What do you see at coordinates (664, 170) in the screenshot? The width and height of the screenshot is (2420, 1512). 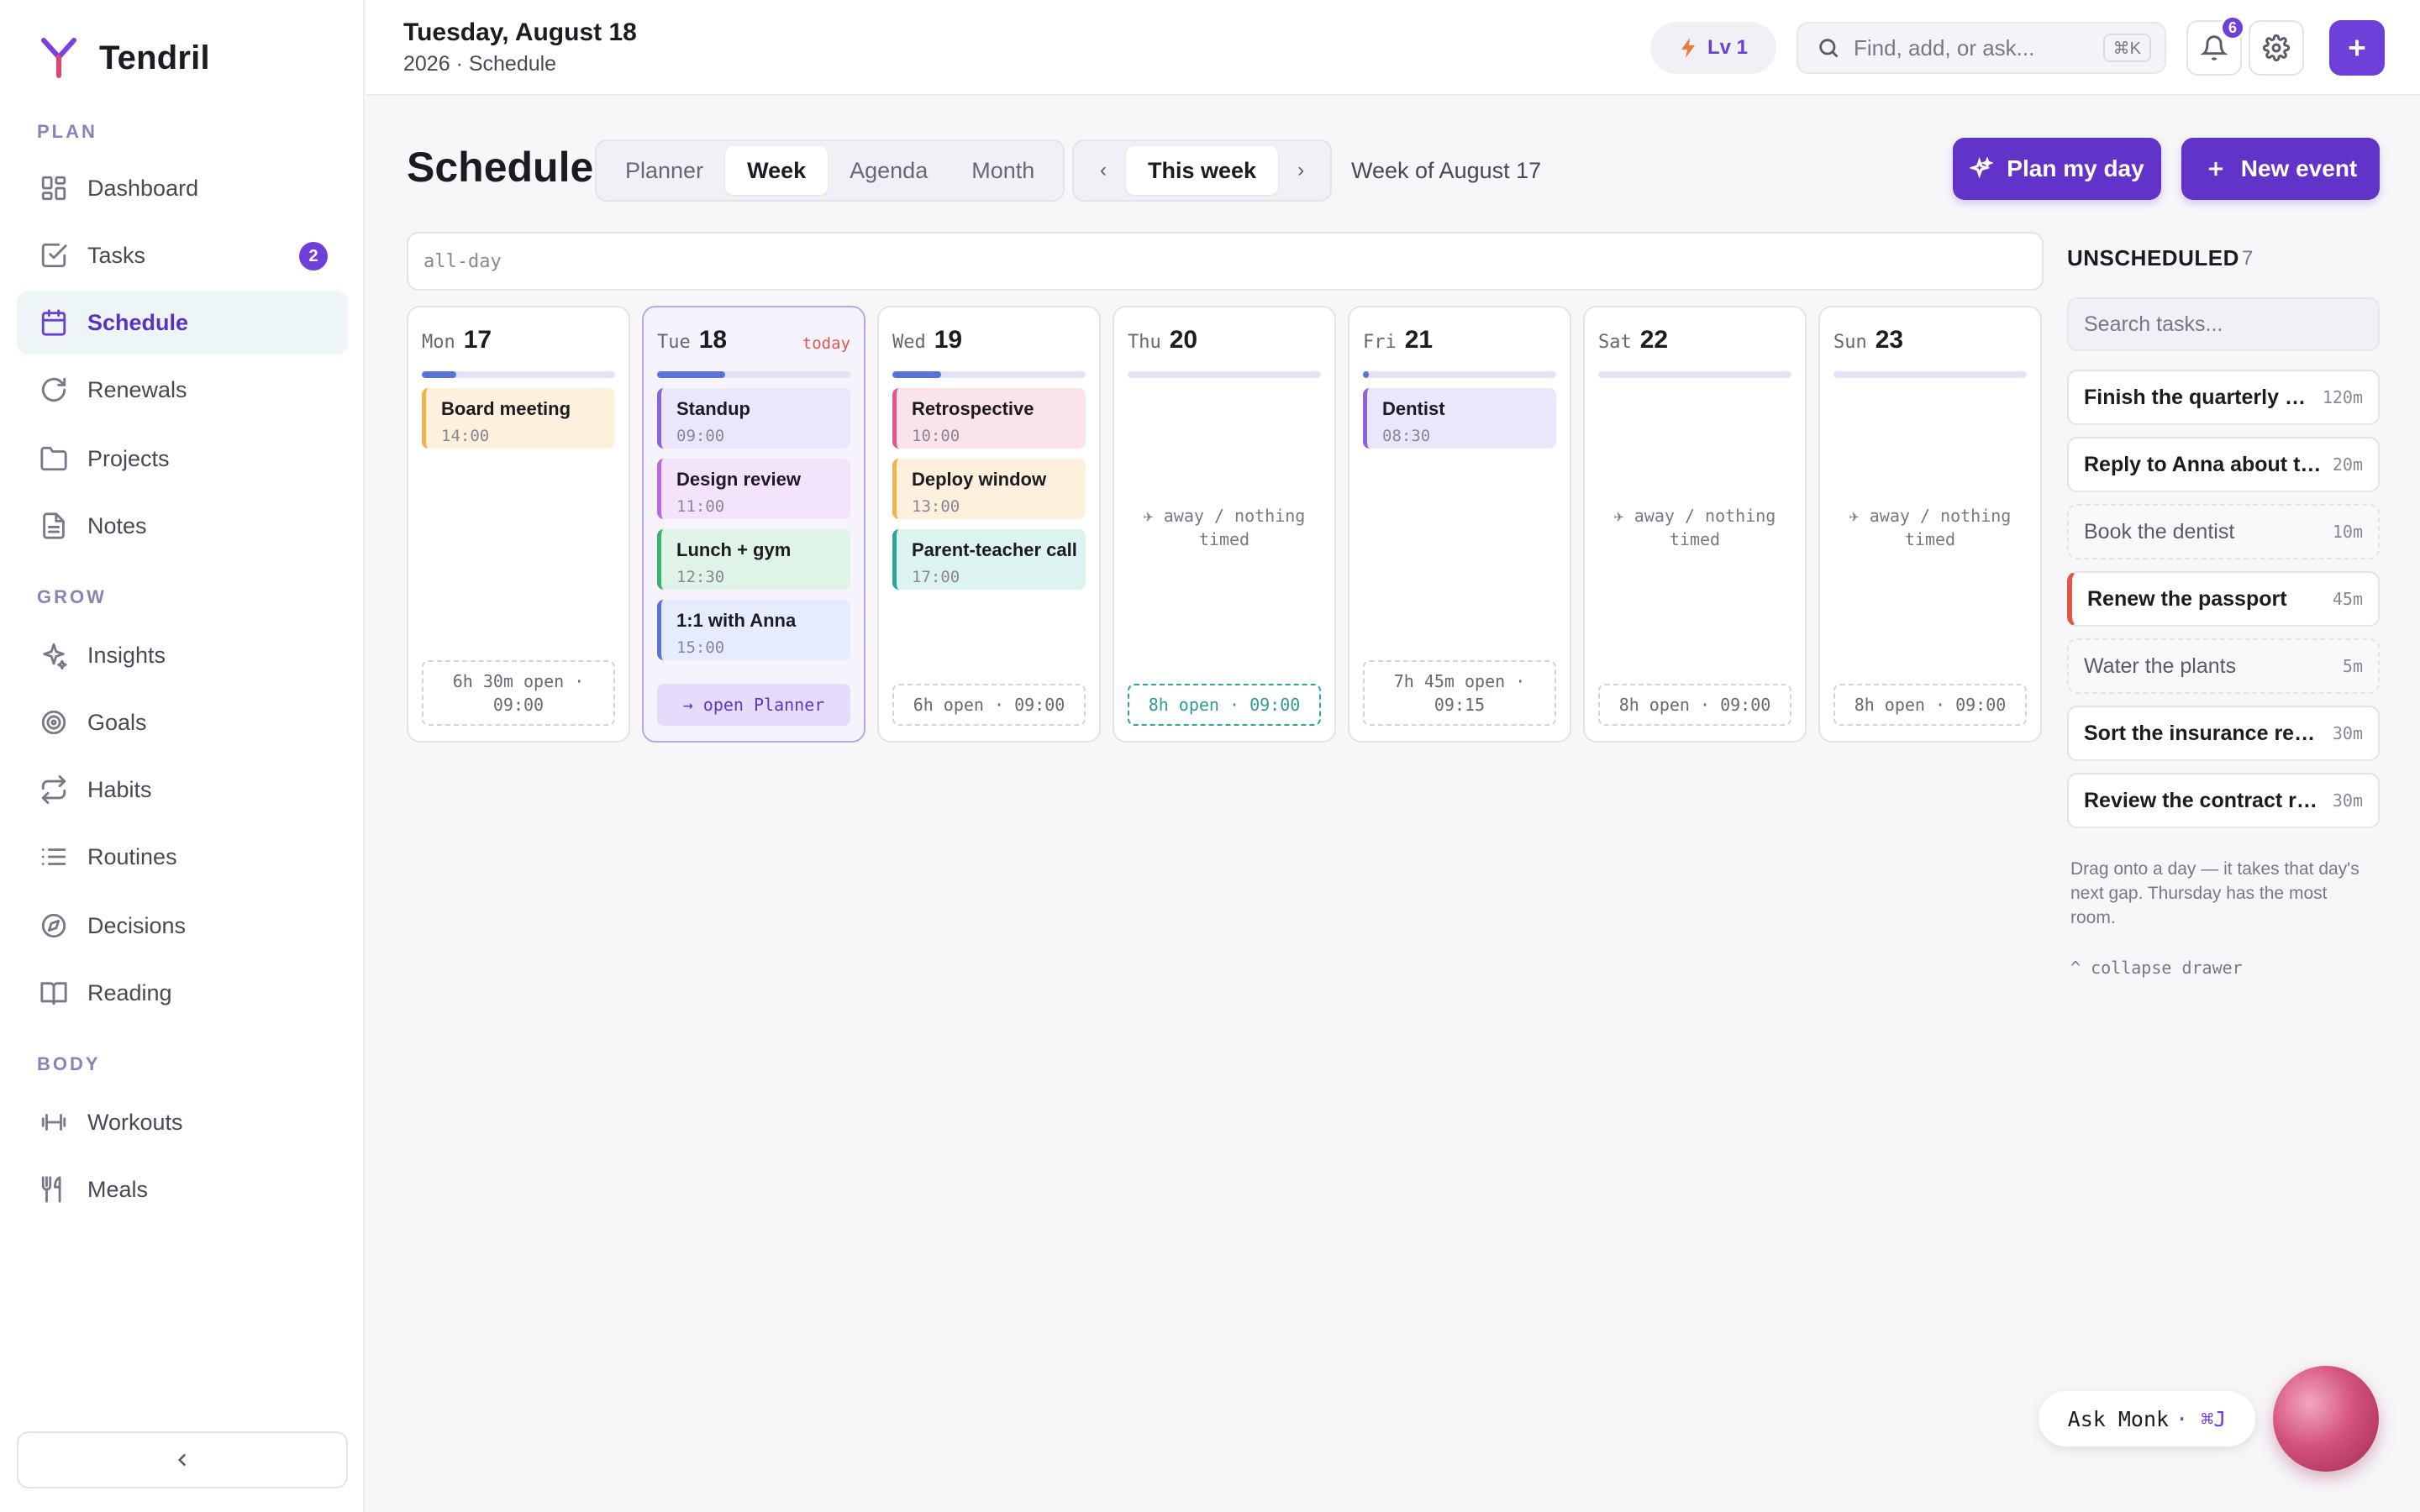 I see `view-tab-planner: Planner` at bounding box center [664, 170].